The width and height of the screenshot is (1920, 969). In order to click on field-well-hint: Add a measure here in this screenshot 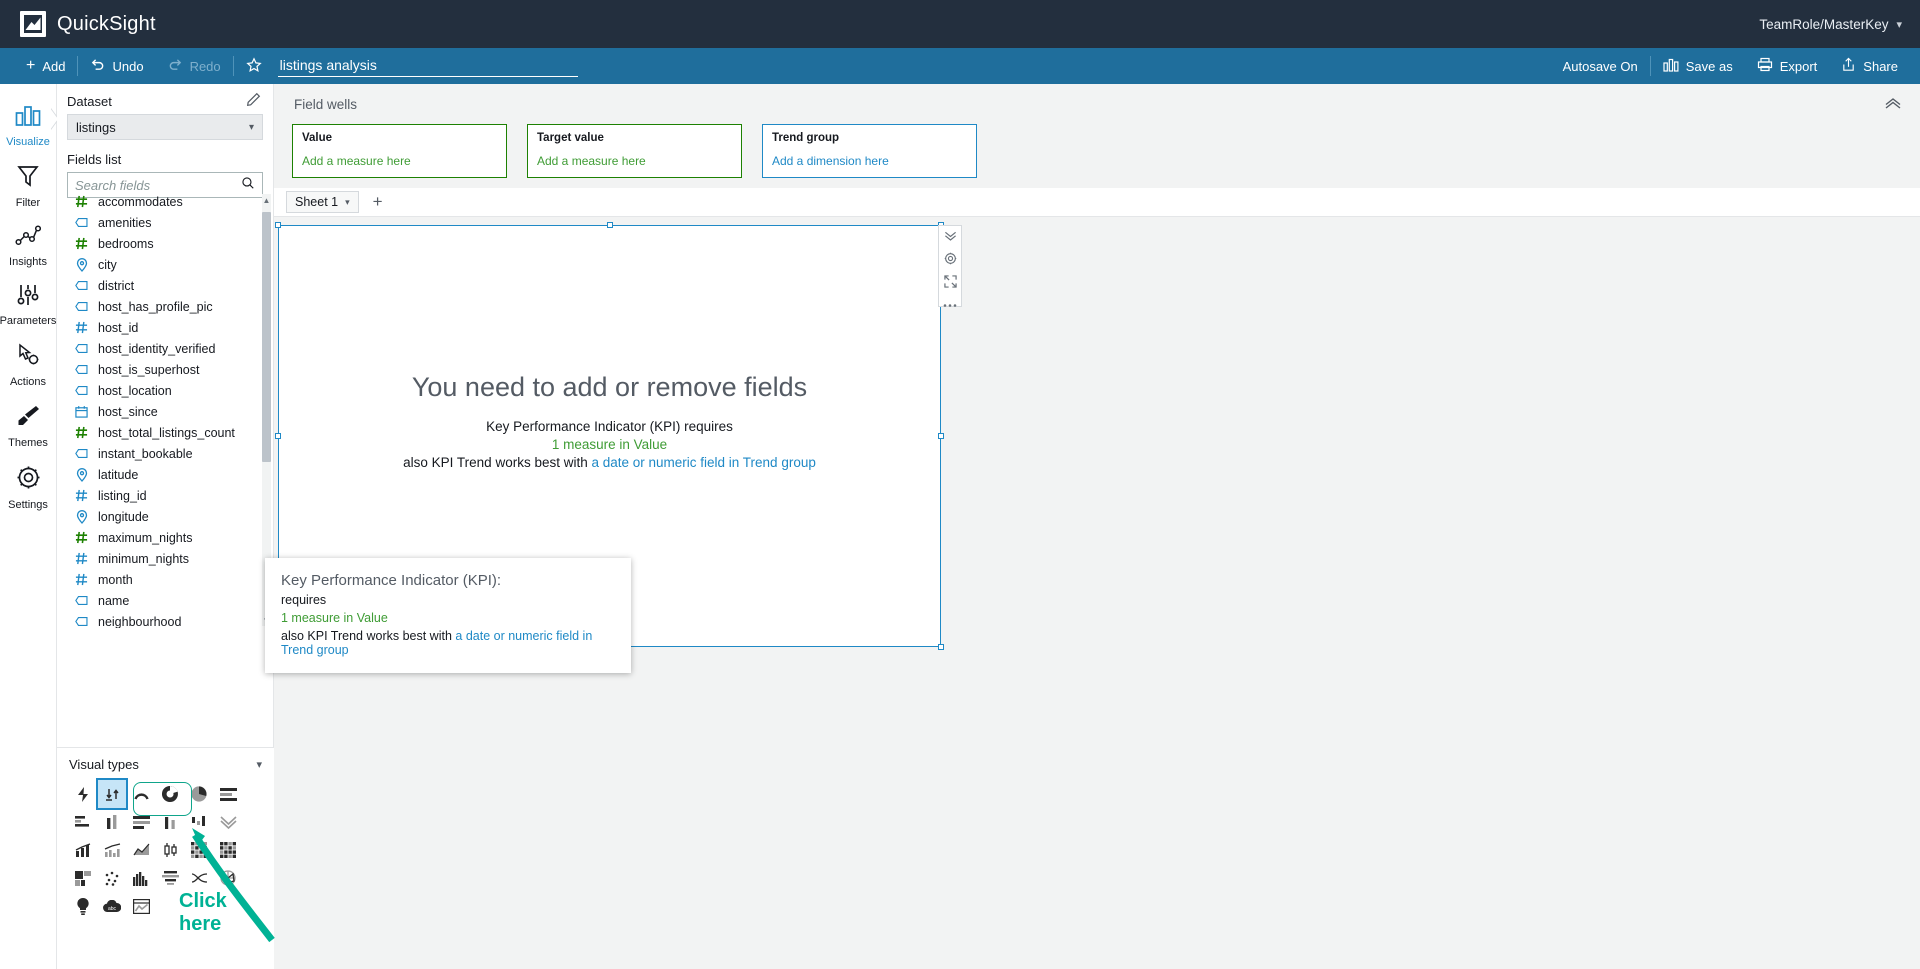, I will do `click(591, 161)`.